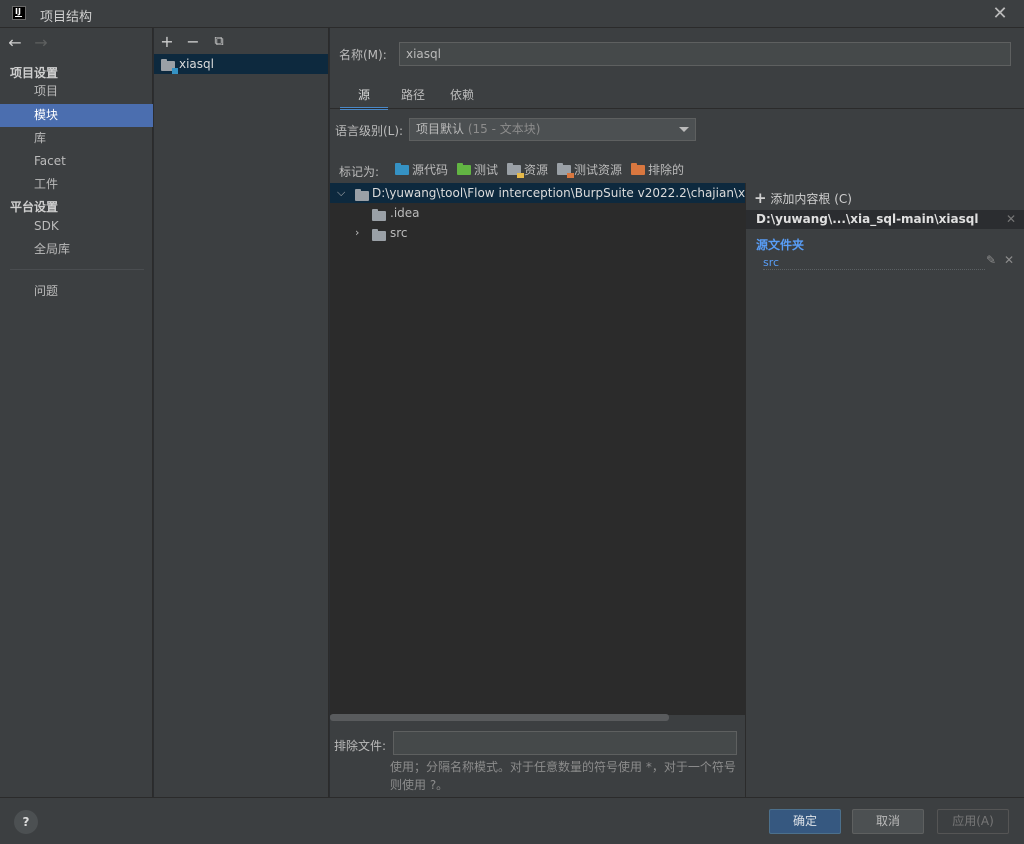 This screenshot has width=1024, height=844. Describe the element at coordinates (76, 226) in the screenshot. I see `nav-item-sdk: SDK` at that location.